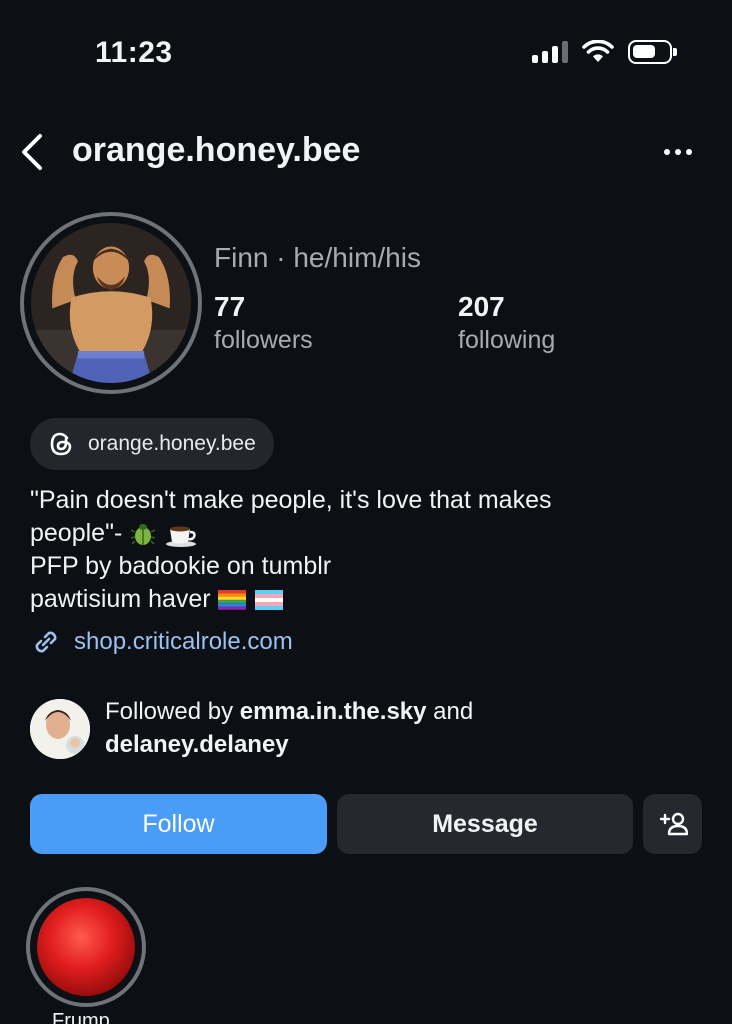 The height and width of the screenshot is (1024, 732). What do you see at coordinates (172, 711) in the screenshot?
I see `followed-by-prefix: Followed by` at bounding box center [172, 711].